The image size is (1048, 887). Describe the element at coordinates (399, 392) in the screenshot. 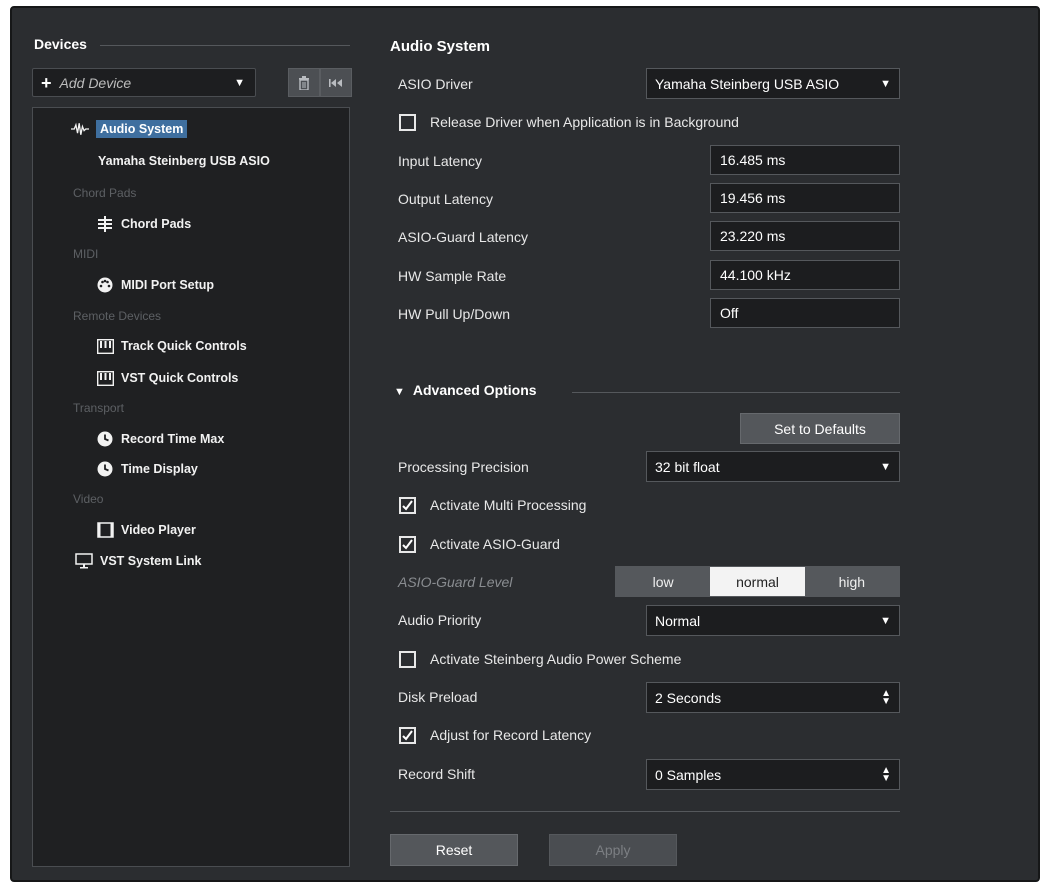

I see `triangle-down-icon: ▼` at that location.